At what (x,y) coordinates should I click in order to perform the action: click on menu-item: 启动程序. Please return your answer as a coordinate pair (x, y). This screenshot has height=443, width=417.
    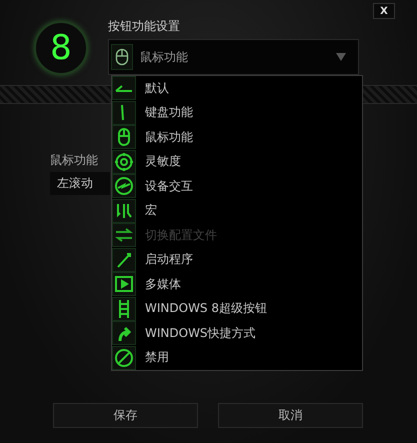
    Looking at the image, I should click on (237, 260).